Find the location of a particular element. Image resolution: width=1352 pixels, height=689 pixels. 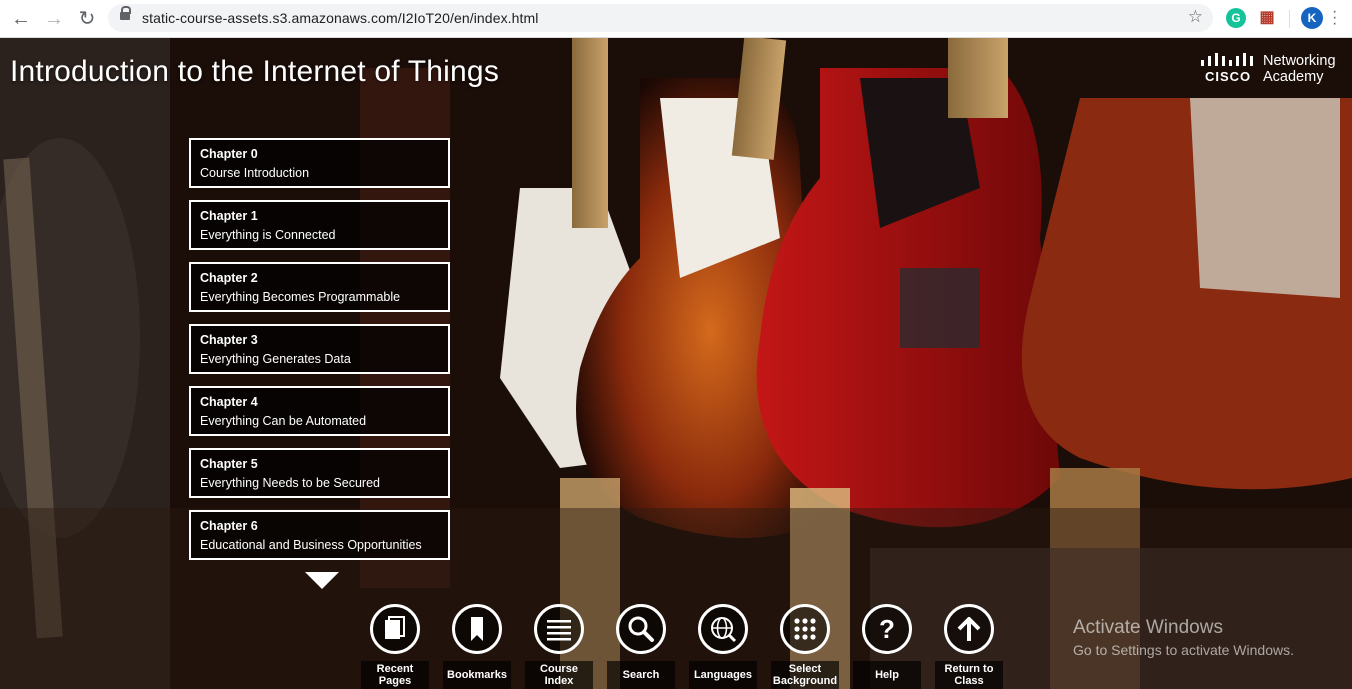

chapter-title: Everything Generates Data is located at coordinates (275, 359).